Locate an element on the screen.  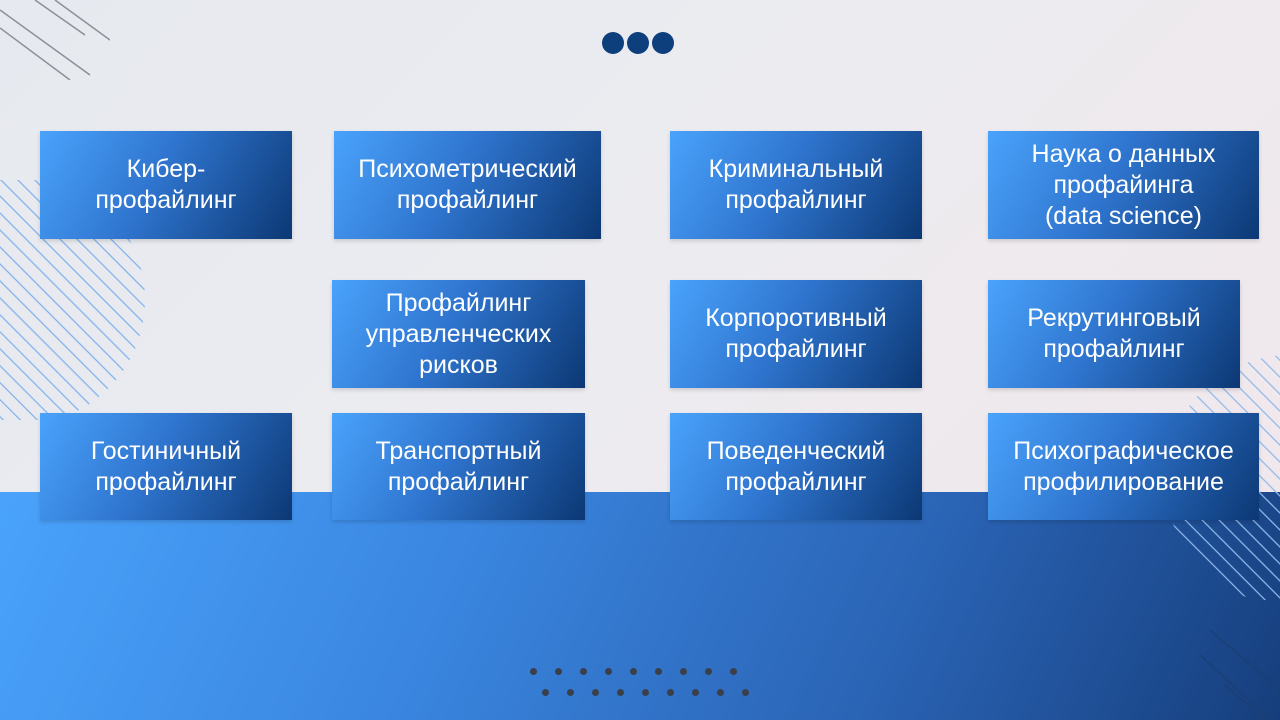
card-corporate-profiling: Корпоротивный профайлинг is located at coordinates (796, 334).